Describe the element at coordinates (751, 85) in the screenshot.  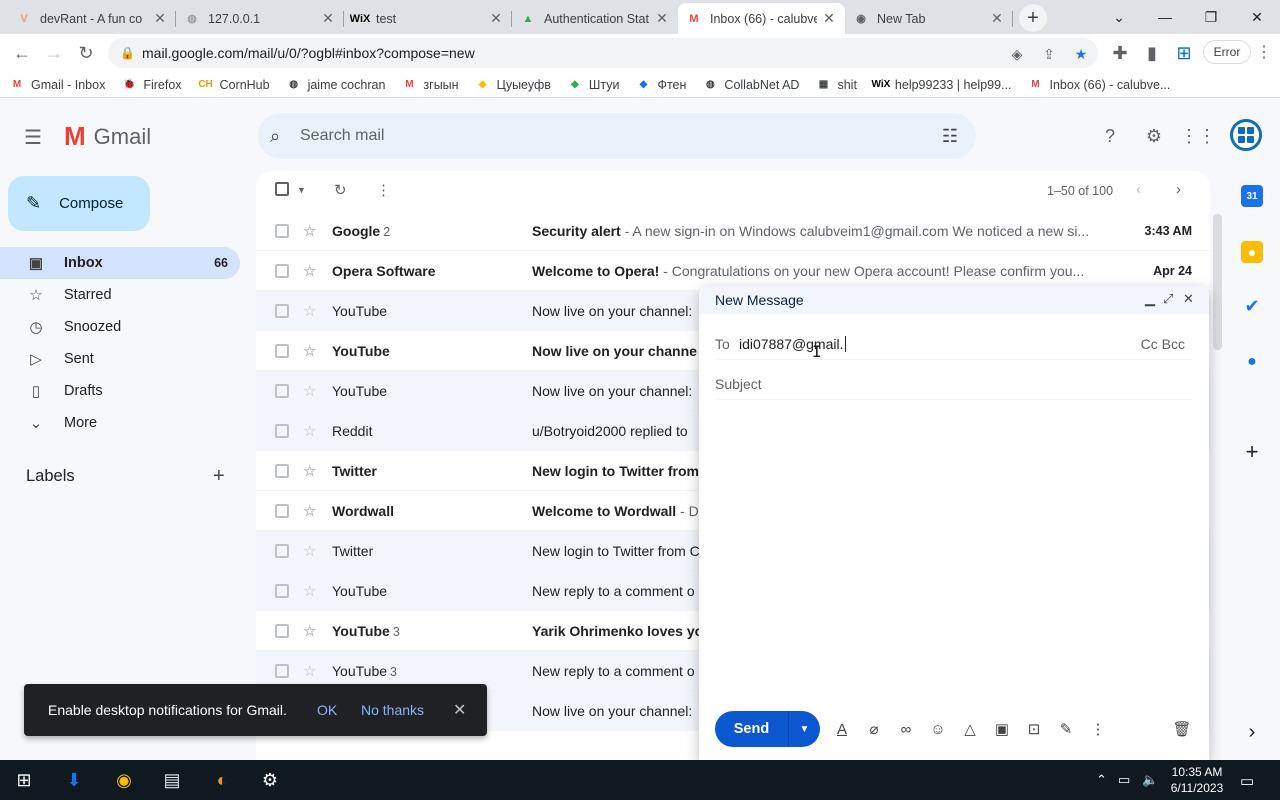
I see `bookmark-item: ◍ CollabNet AD` at that location.